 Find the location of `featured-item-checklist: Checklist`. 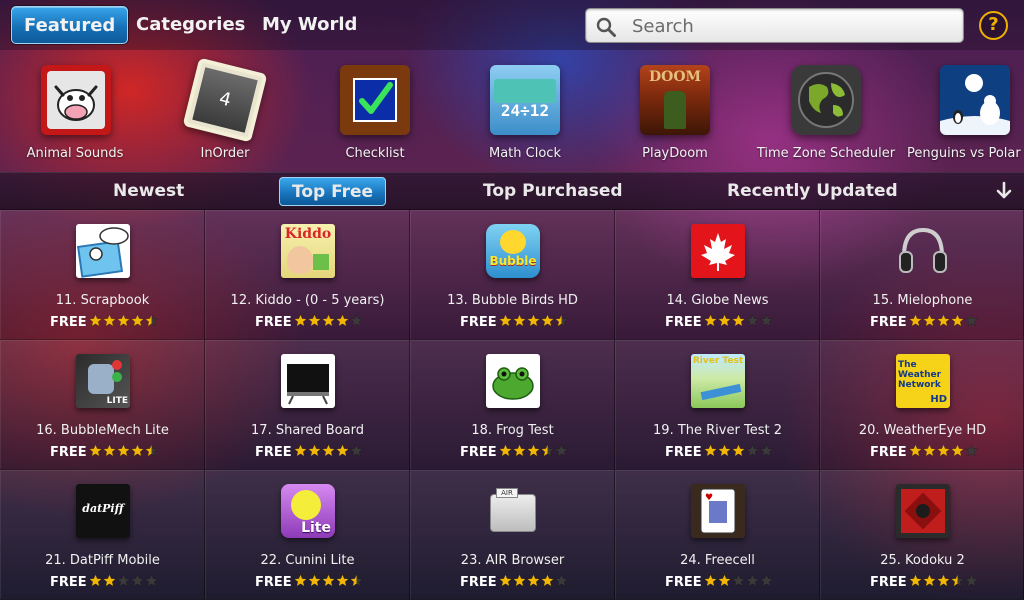

featured-item-checklist: Checklist is located at coordinates (375, 111).